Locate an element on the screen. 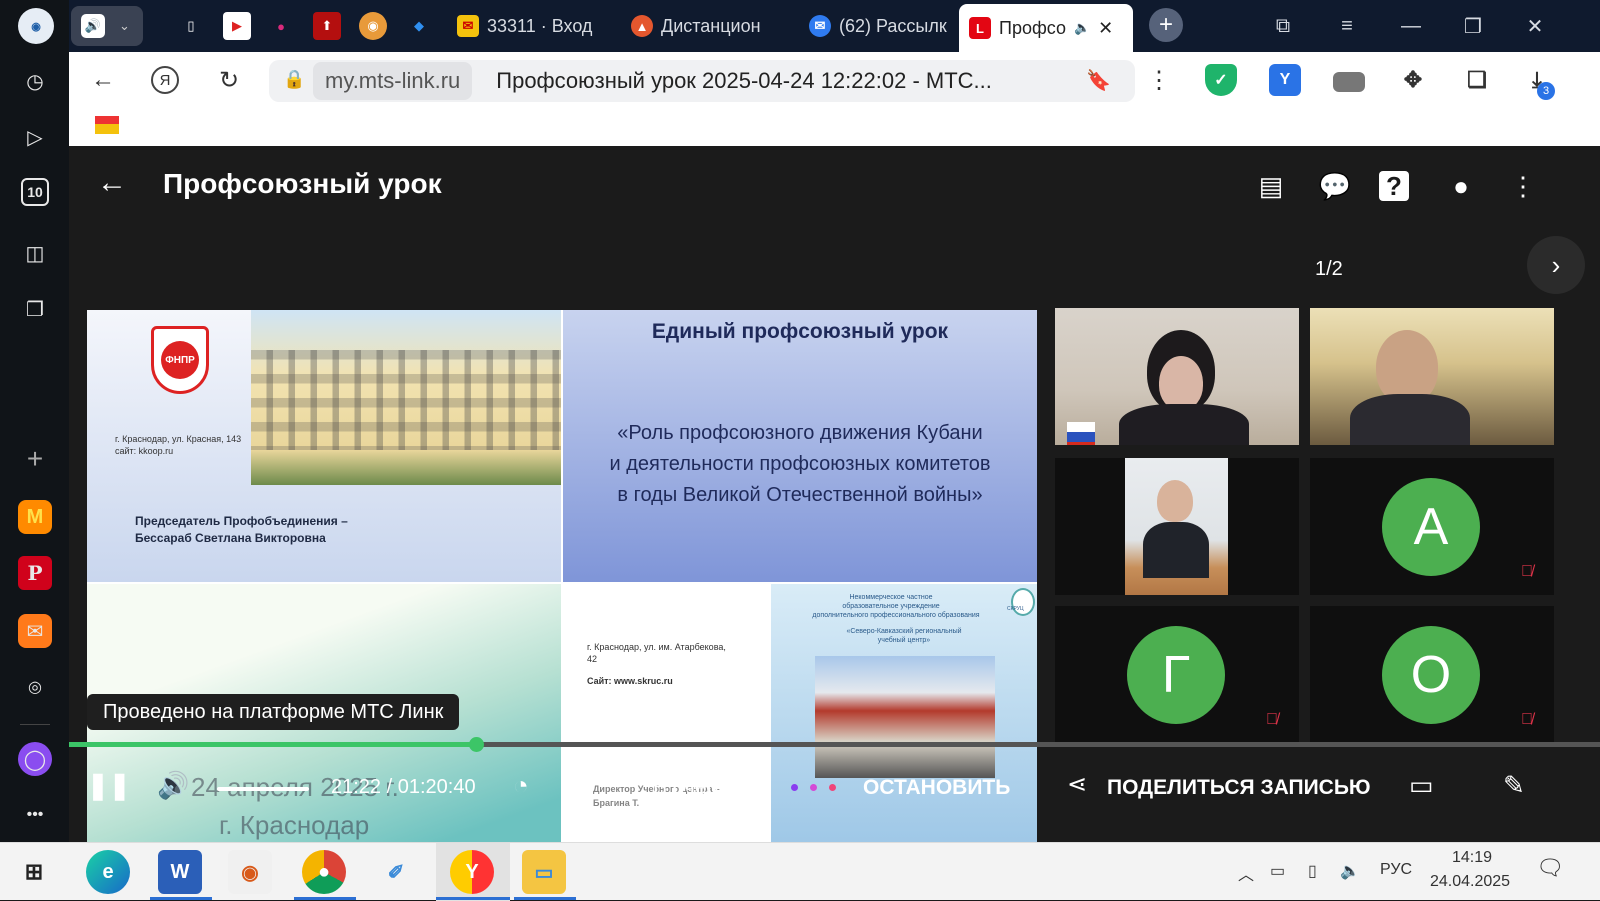 The height and width of the screenshot is (901, 1600). back-arrow-icon: ← is located at coordinates (115, 184).